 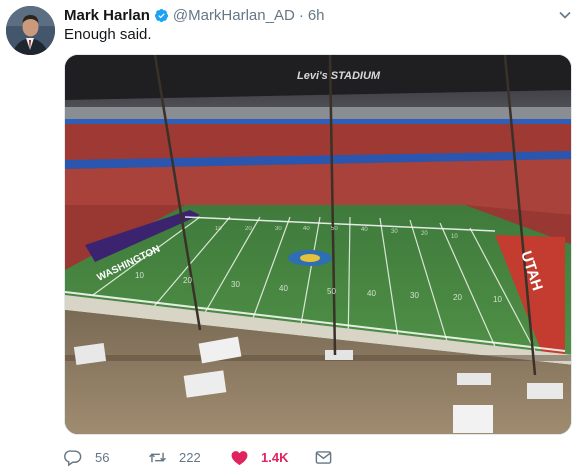 I want to click on direct-message-icon, so click(x=323, y=457).